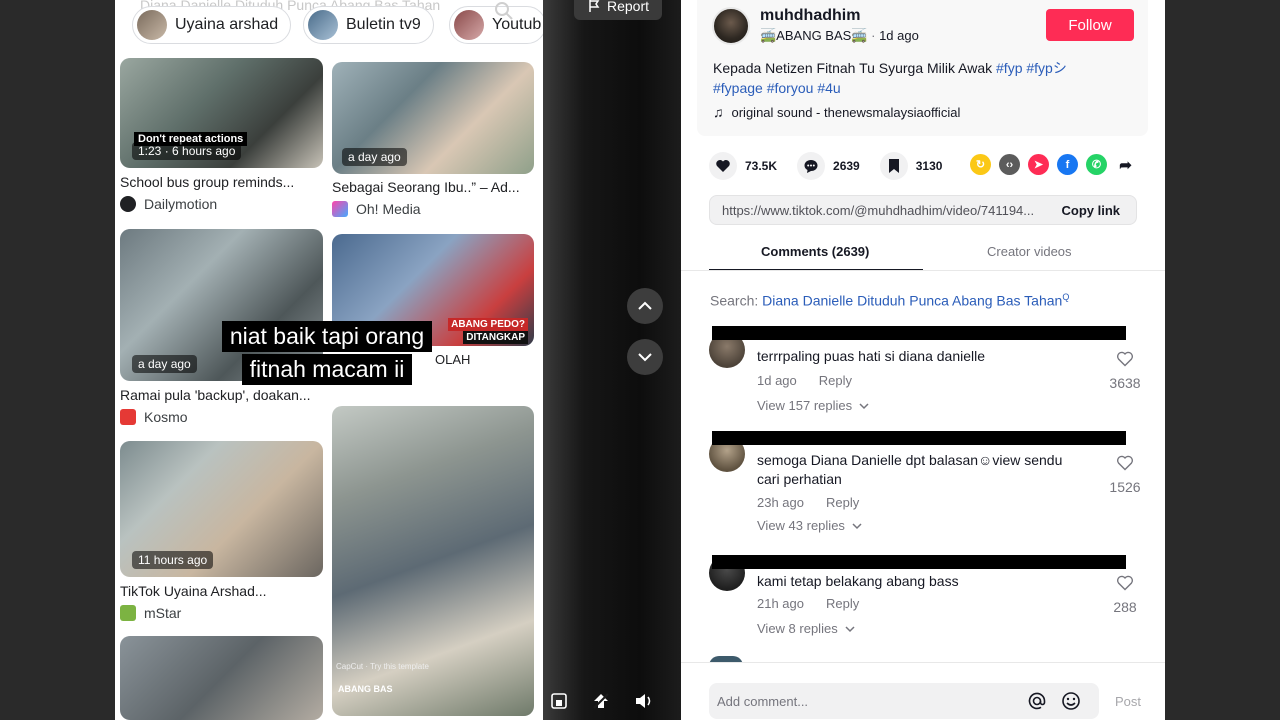 The image size is (1280, 720). Describe the element at coordinates (327, 369) in the screenshot. I see `overlay-line: fitnah macam ii` at that location.